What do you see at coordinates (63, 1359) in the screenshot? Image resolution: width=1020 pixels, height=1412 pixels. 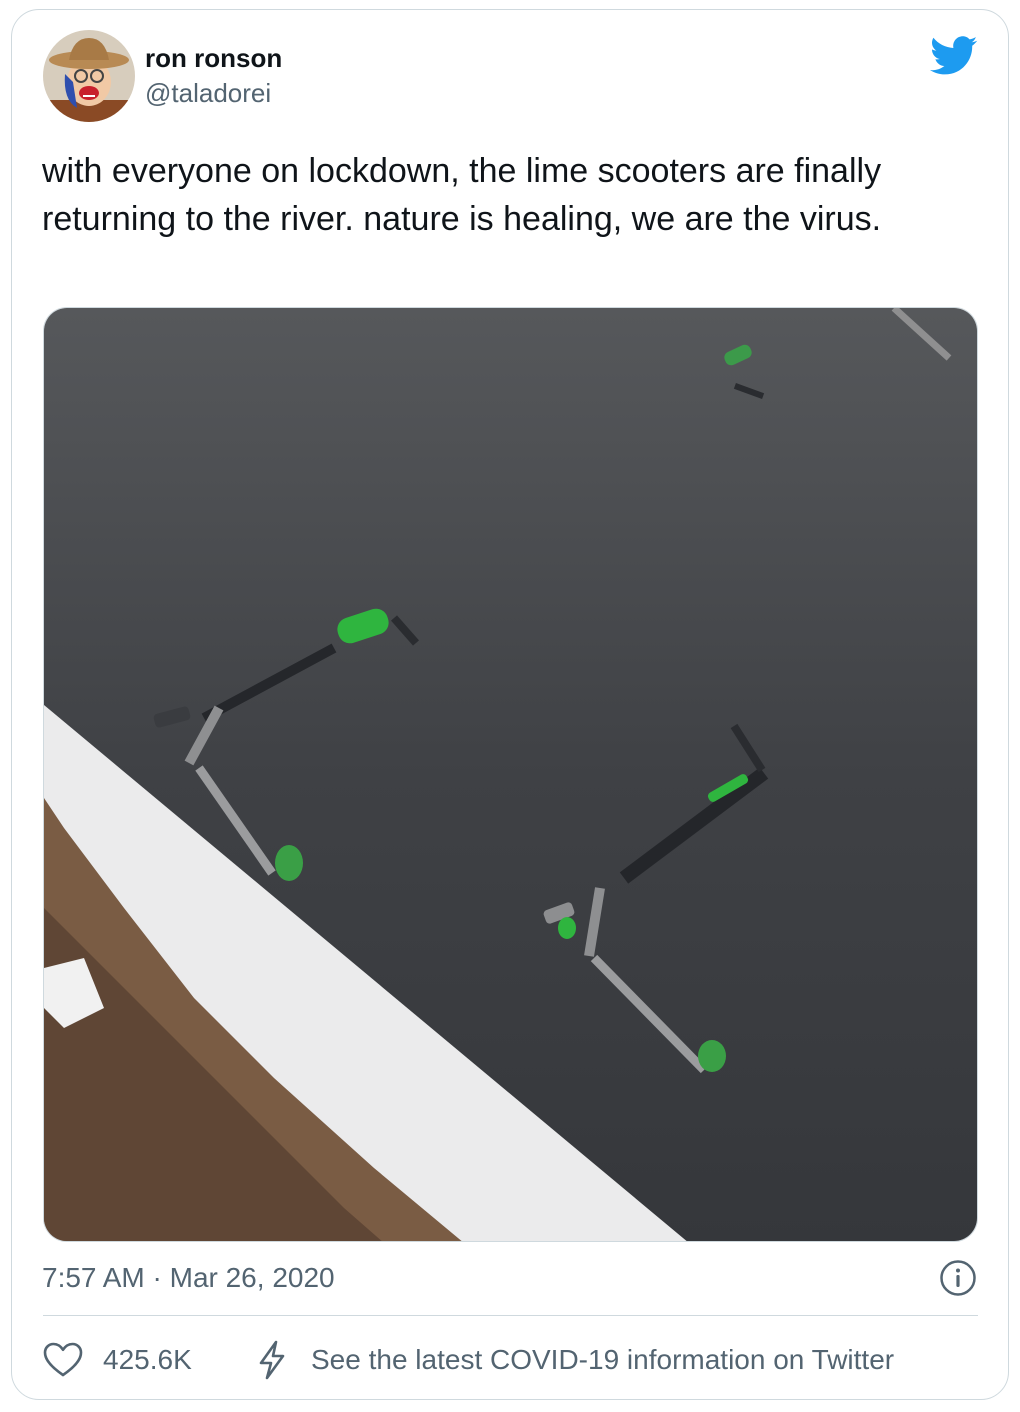 I see `heart-icon` at bounding box center [63, 1359].